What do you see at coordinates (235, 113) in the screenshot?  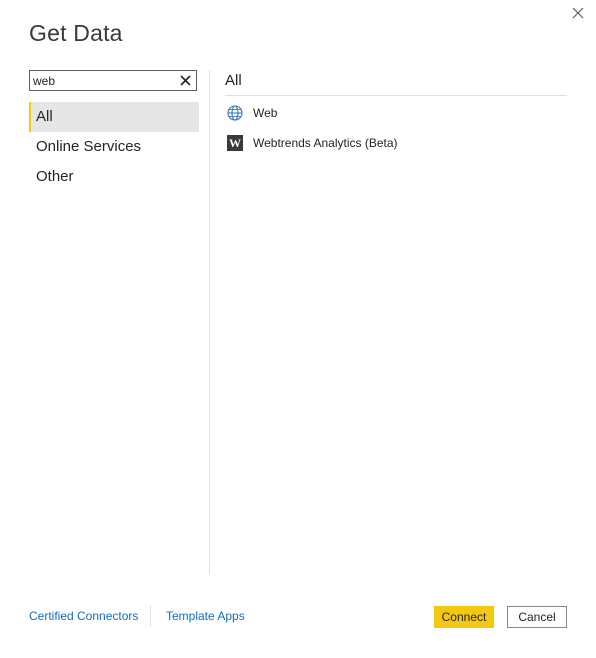 I see `globe-icon` at bounding box center [235, 113].